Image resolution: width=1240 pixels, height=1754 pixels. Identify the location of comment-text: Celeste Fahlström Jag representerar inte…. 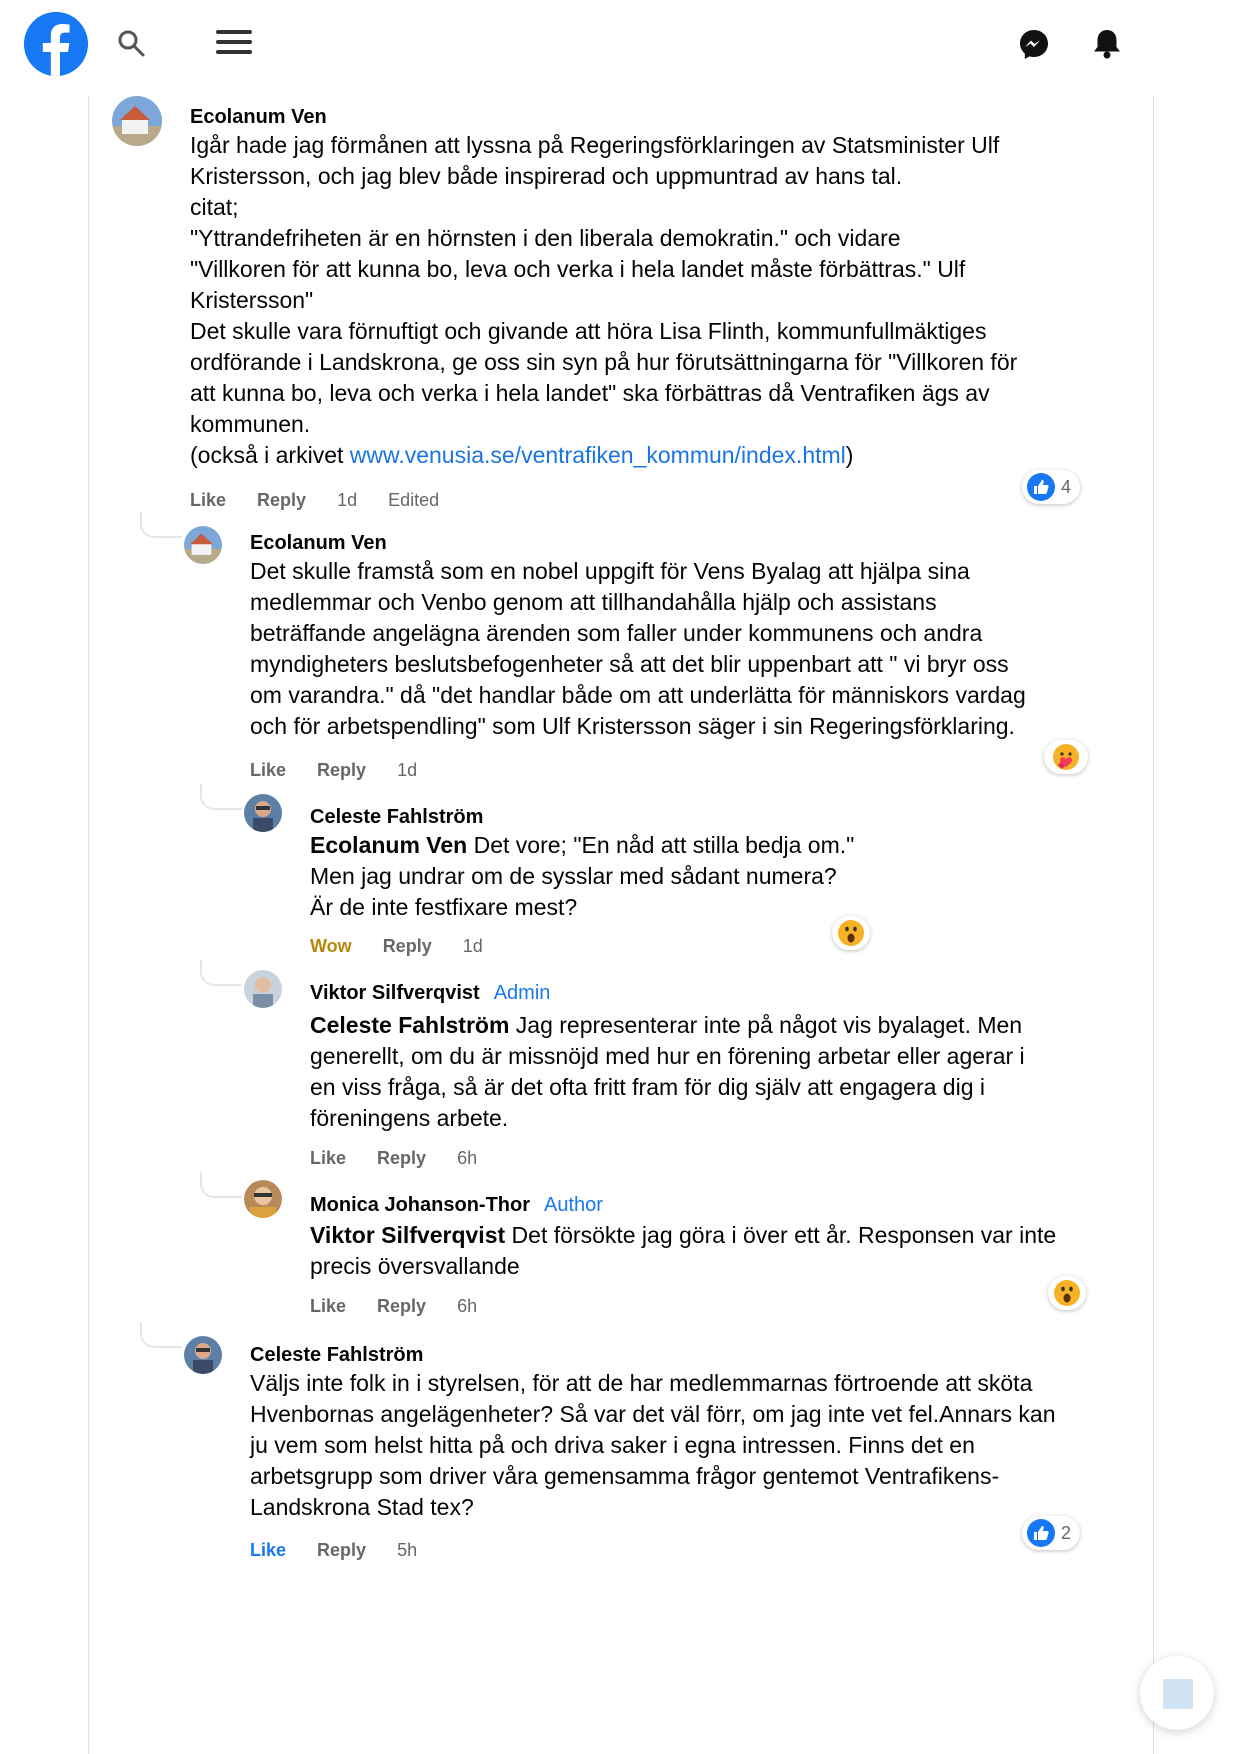
(667, 1071).